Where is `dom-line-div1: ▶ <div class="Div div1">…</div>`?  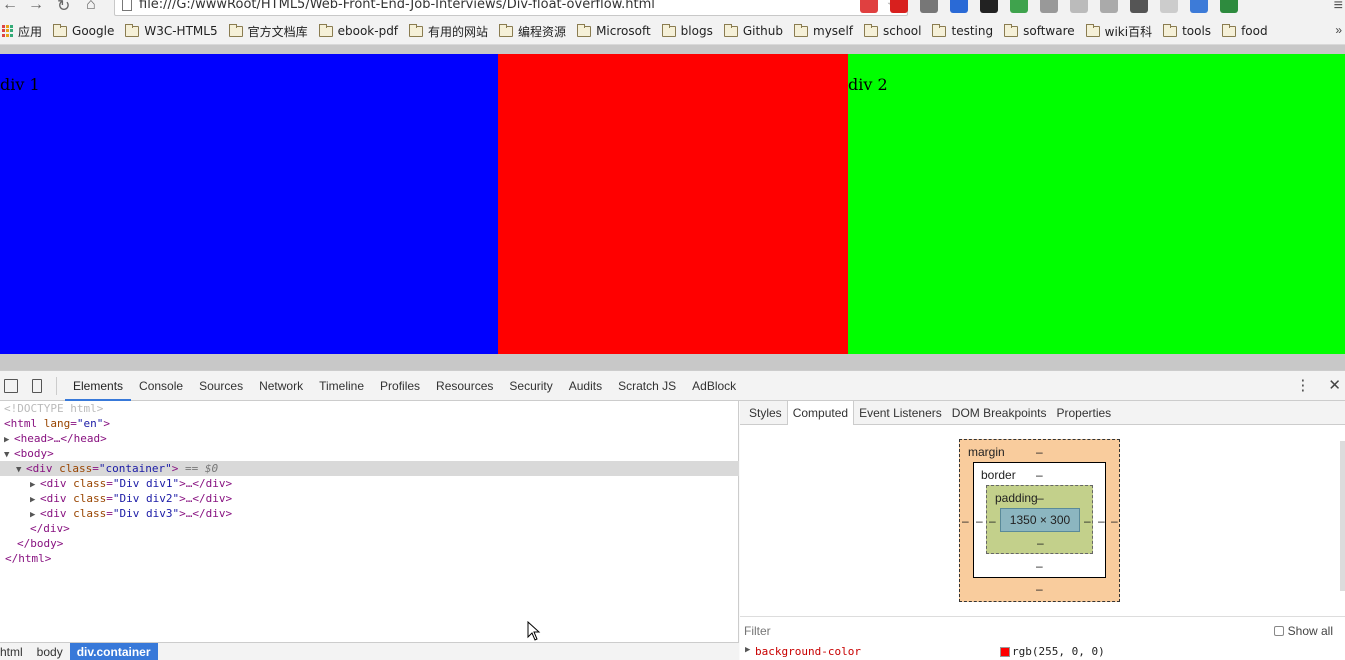
dom-line-div1: ▶ <div class="Div div1">…</div> is located at coordinates (369, 483).